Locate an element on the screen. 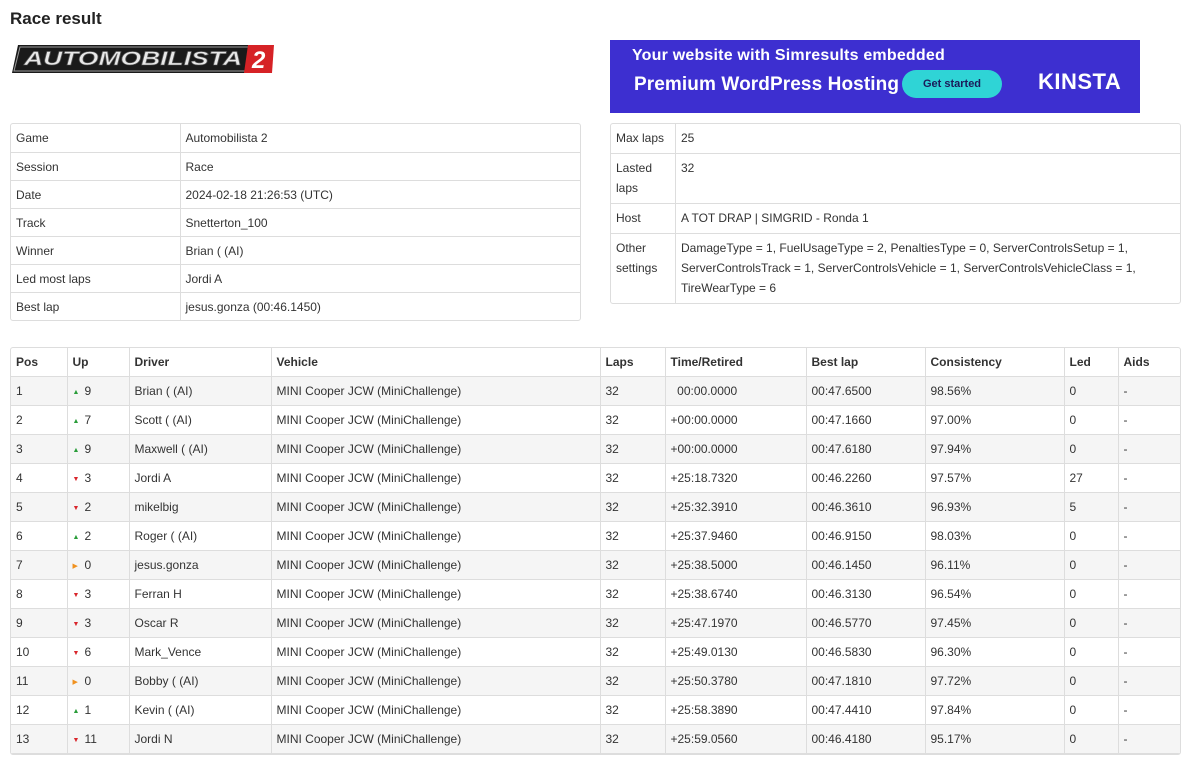 The height and width of the screenshot is (758, 1184). best-cell: 00:46.1450 is located at coordinates (866, 565).